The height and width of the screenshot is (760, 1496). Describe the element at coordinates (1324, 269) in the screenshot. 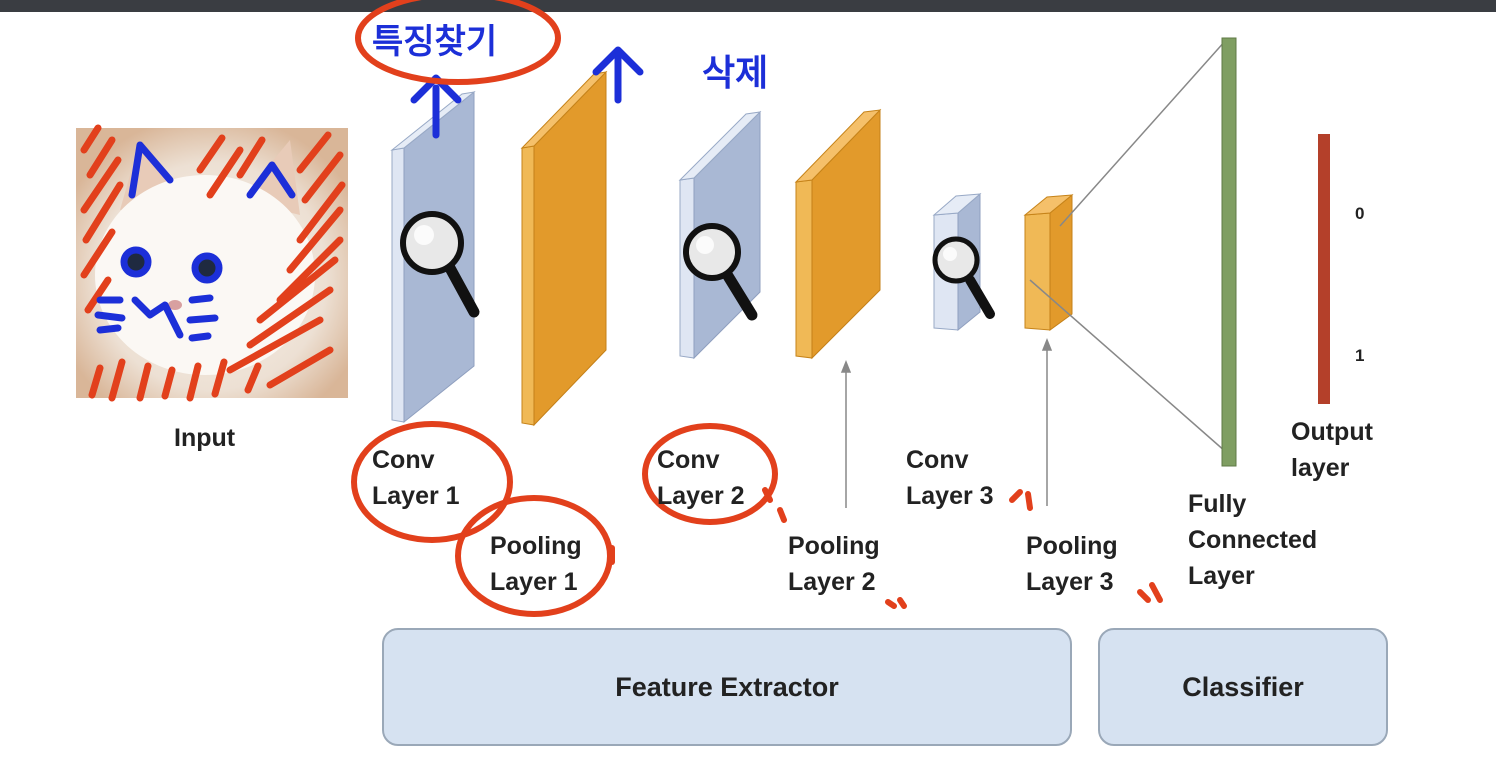

I see `output-layer-bar` at that location.